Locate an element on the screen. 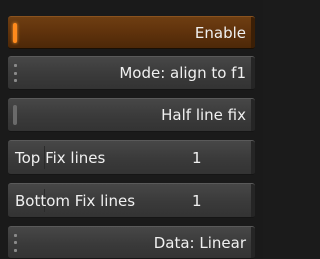 This screenshot has width=320, height=259. top-fix-lines-value: 1 is located at coordinates (197, 157).